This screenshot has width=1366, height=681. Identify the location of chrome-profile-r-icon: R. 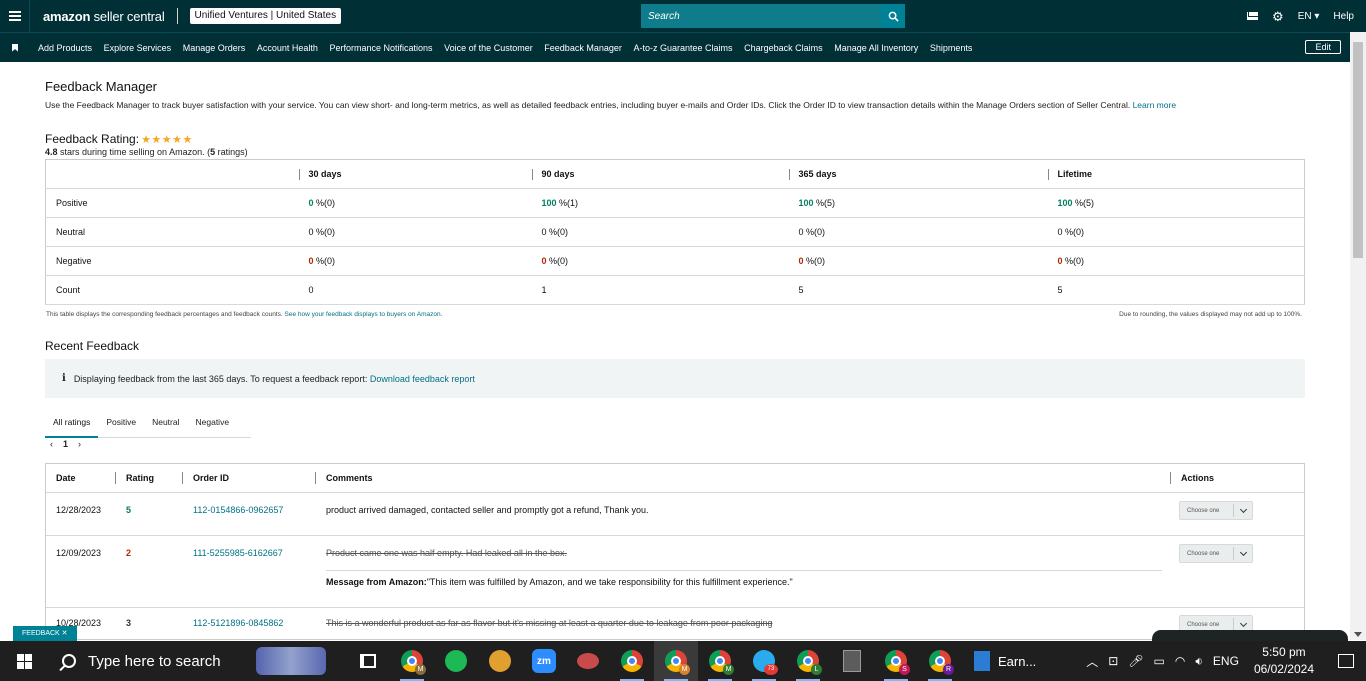
(940, 661).